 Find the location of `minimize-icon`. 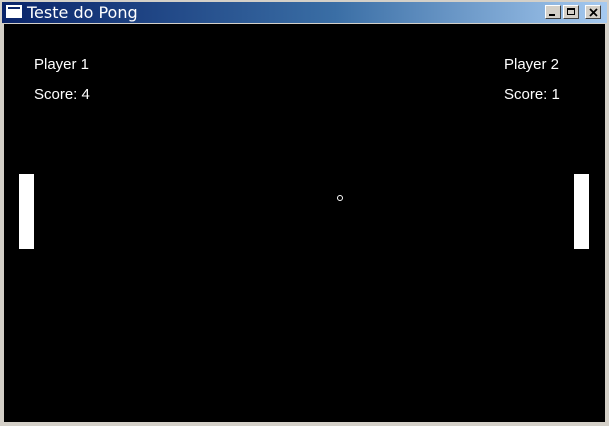

minimize-icon is located at coordinates (552, 15).